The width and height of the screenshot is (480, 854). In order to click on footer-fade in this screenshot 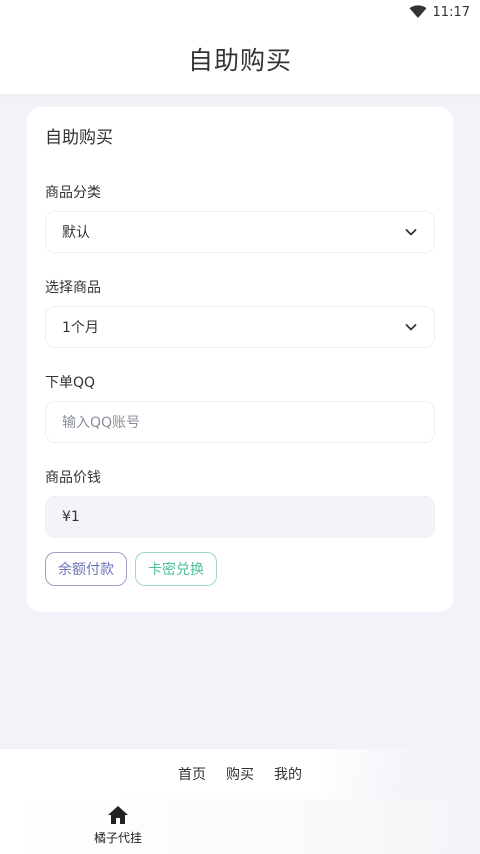, I will do `click(400, 774)`.